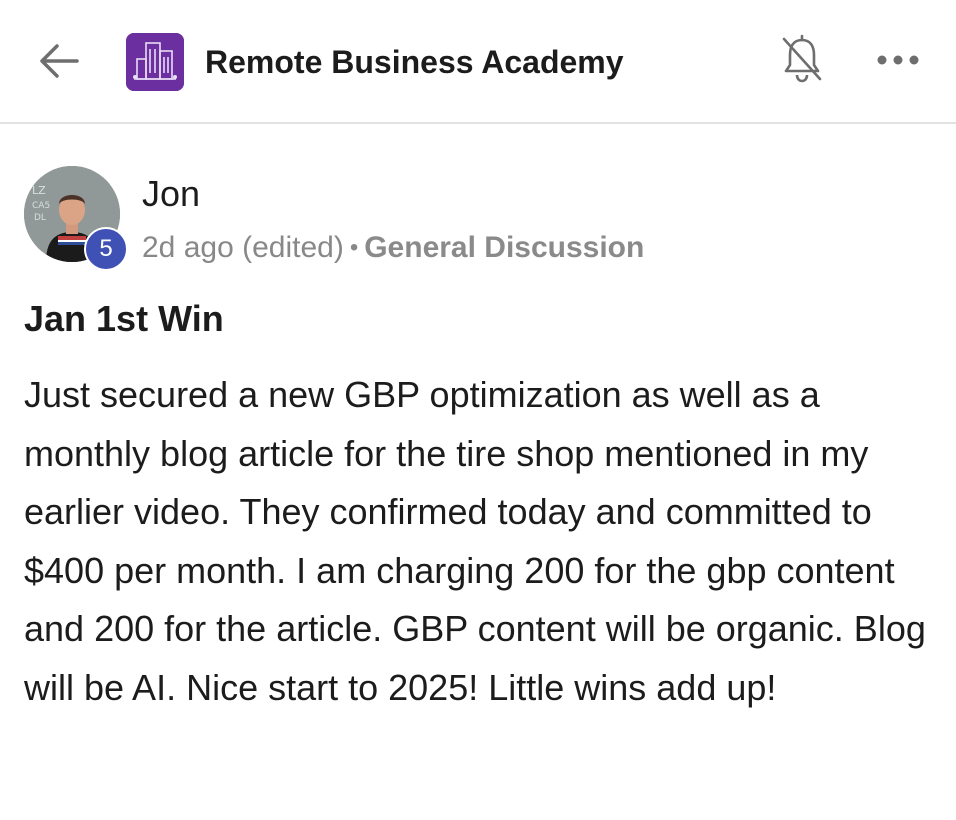 The width and height of the screenshot is (956, 820). I want to click on arrow-left-icon, so click(59, 63).